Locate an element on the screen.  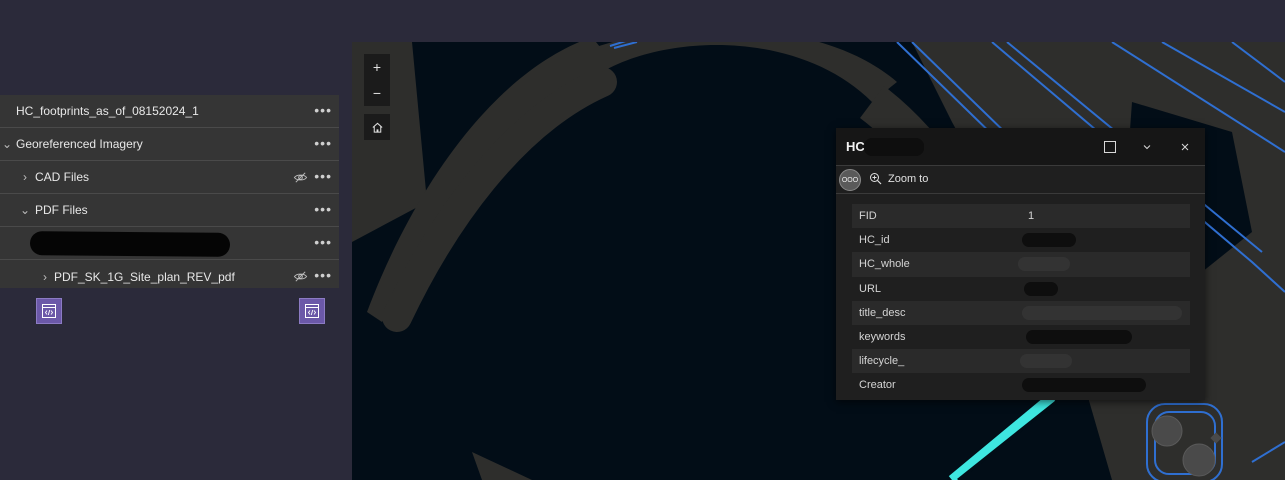
layer-item-pdf-site-plan: › PDF_SK_1G_Site_plan_REV_pdf ••• is located at coordinates (169, 276).